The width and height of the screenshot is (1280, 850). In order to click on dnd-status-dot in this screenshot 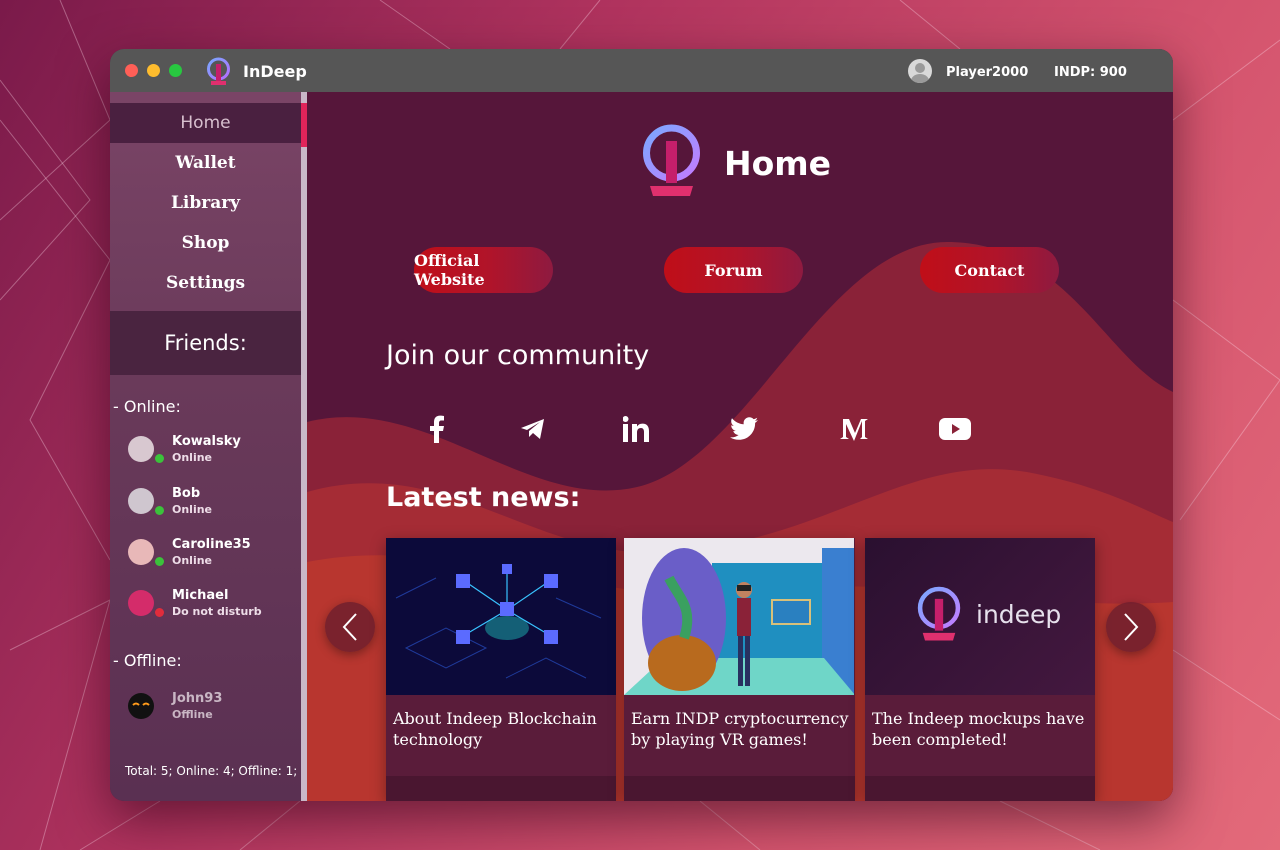, I will do `click(159, 612)`.